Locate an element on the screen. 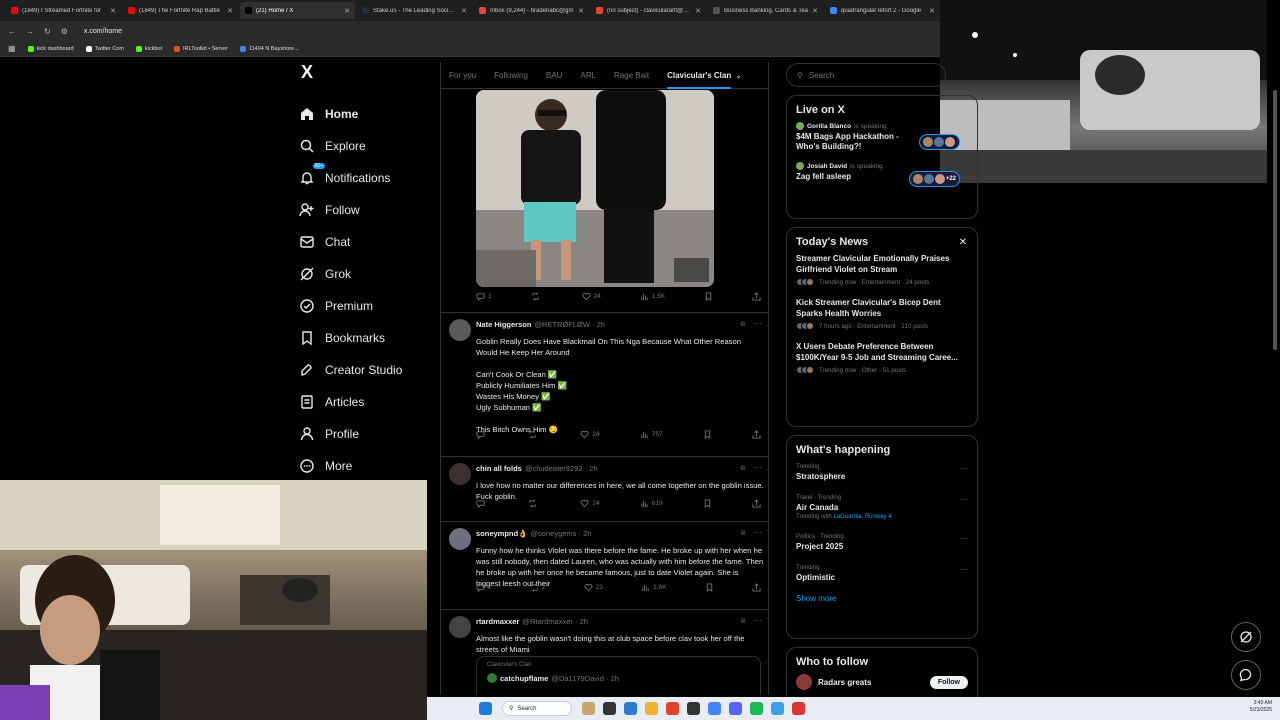 Image resolution: width=1280 pixels, height=720 pixels. trend-with-links: LaGuardia, Runway 4 is located at coordinates (862, 517).